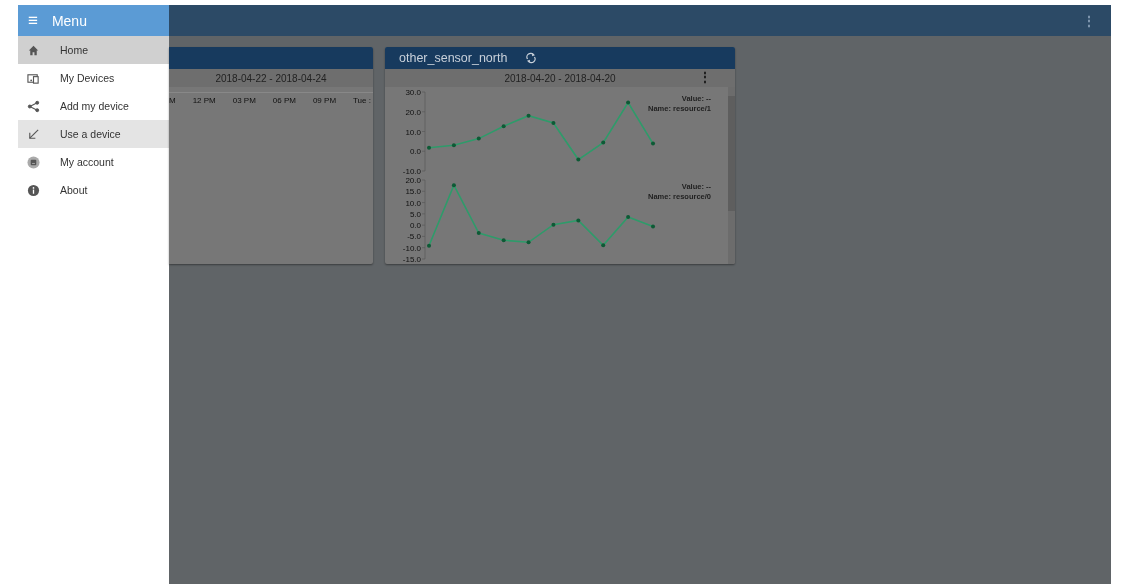  Describe the element at coordinates (33, 162) in the screenshot. I see `account-icon` at that location.